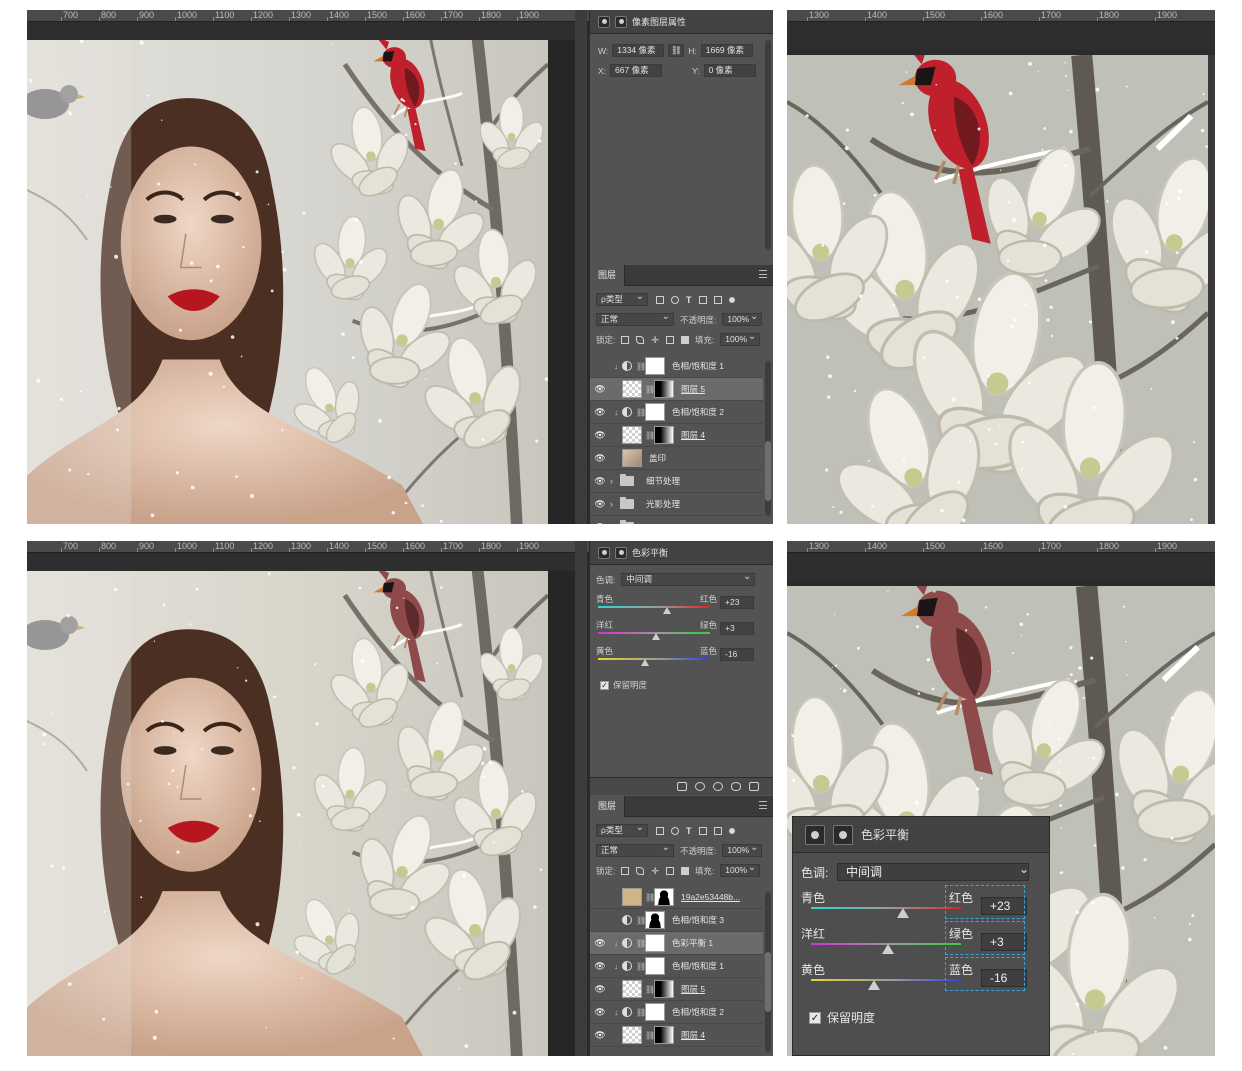 The width and height of the screenshot is (1242, 1071). I want to click on eye-icon, so click(736, 786).